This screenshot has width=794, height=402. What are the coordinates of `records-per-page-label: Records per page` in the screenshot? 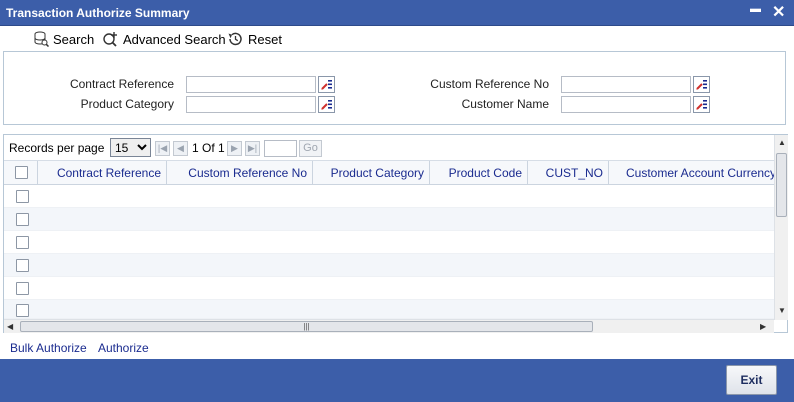 It's located at (57, 148).